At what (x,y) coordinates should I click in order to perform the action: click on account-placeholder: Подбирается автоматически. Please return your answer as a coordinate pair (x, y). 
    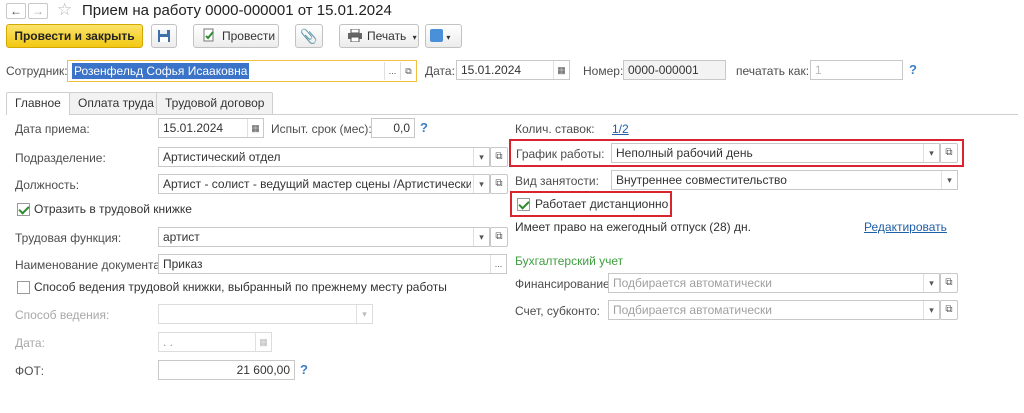
    Looking at the image, I should click on (692, 310).